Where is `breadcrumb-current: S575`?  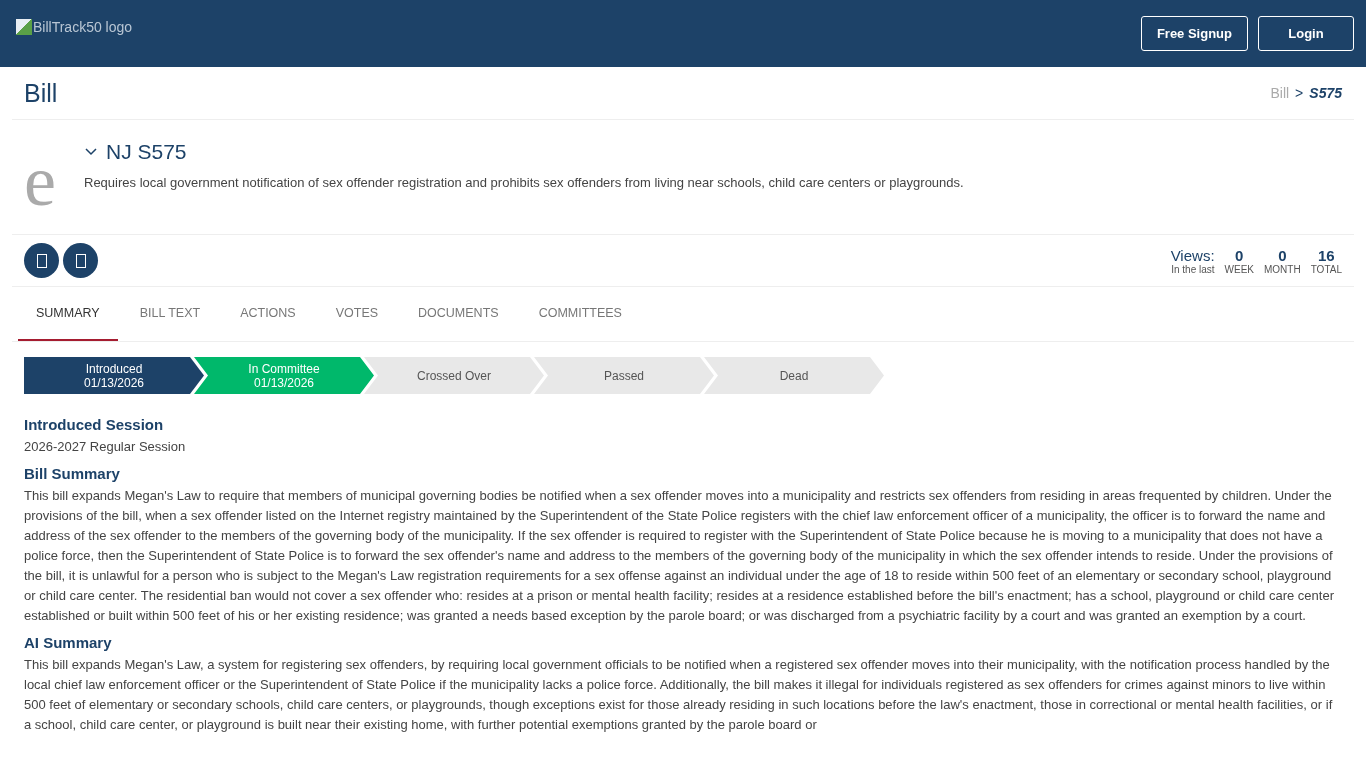
breadcrumb-current: S575 is located at coordinates (1325, 93).